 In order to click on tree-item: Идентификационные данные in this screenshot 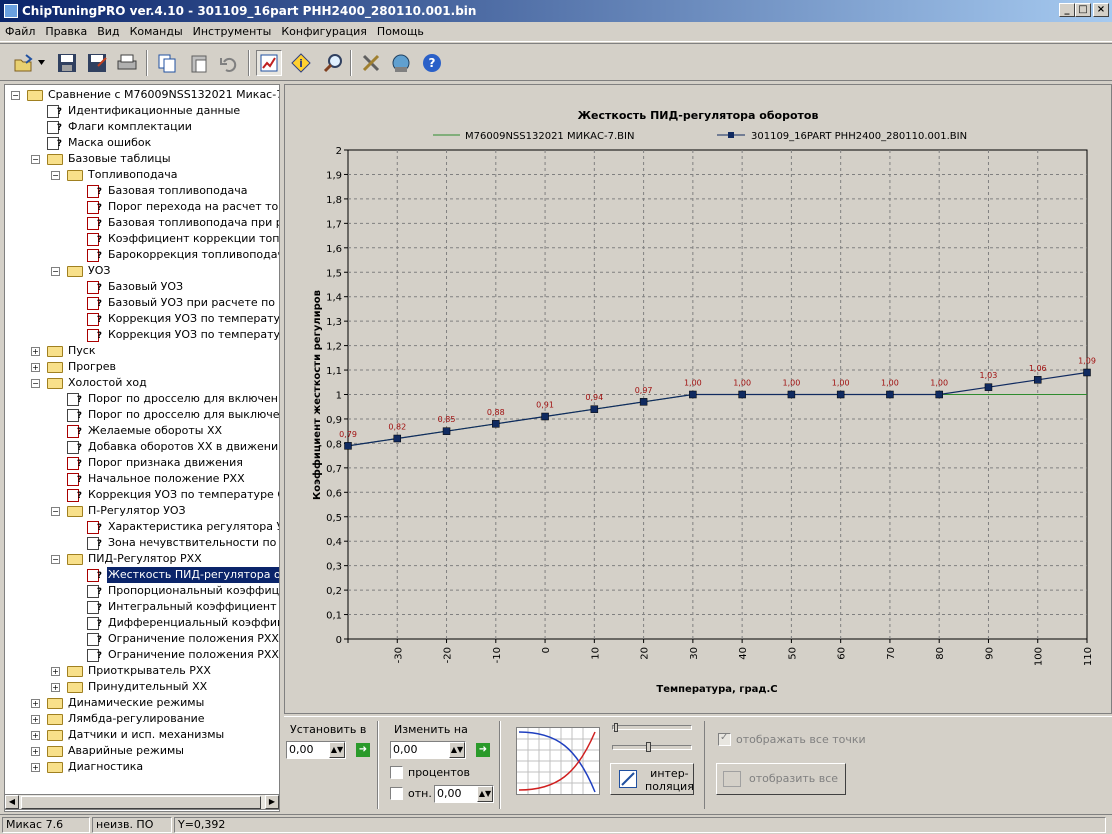, I will do `click(142, 111)`.